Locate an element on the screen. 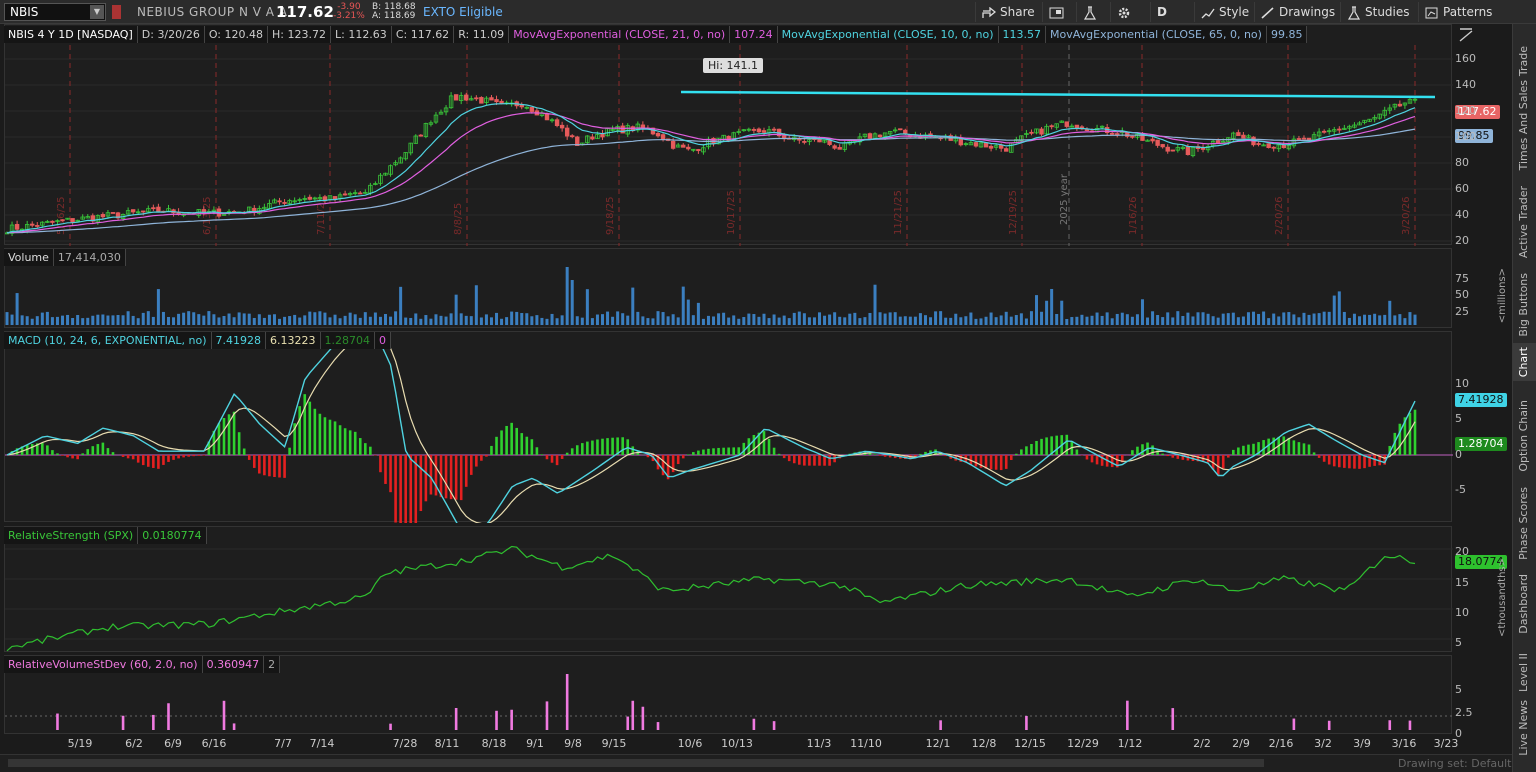  header-cell: 0.360947 is located at coordinates (234, 664).